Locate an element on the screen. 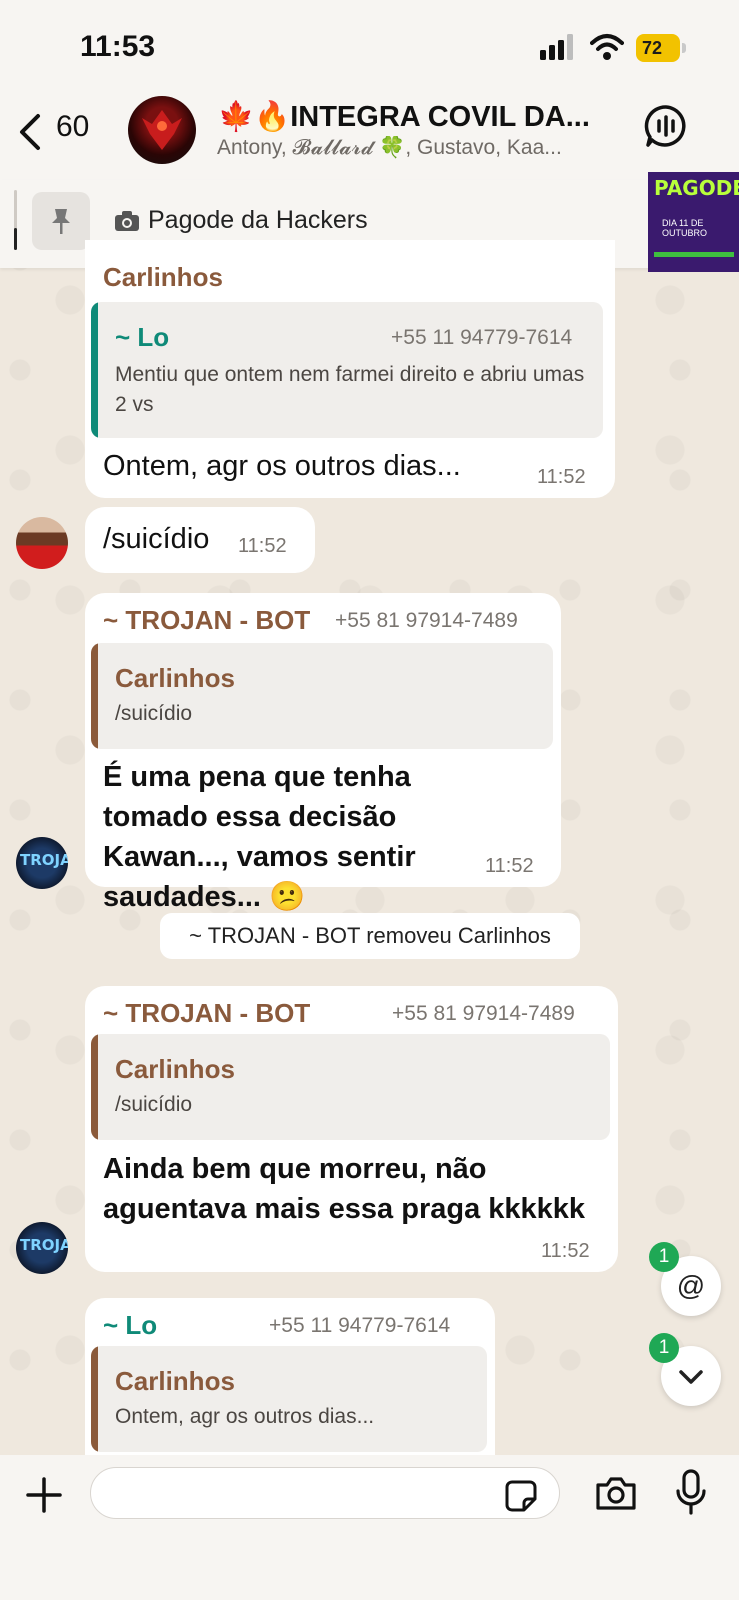 This screenshot has height=1600, width=739. signal-icon is located at coordinates (556, 47).